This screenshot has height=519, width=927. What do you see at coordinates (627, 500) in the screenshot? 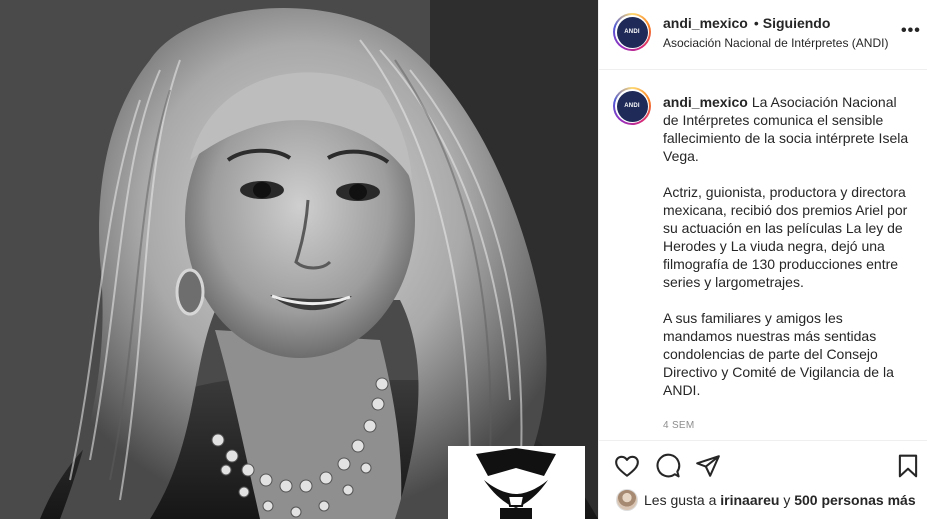
I see `liker-avatar` at bounding box center [627, 500].